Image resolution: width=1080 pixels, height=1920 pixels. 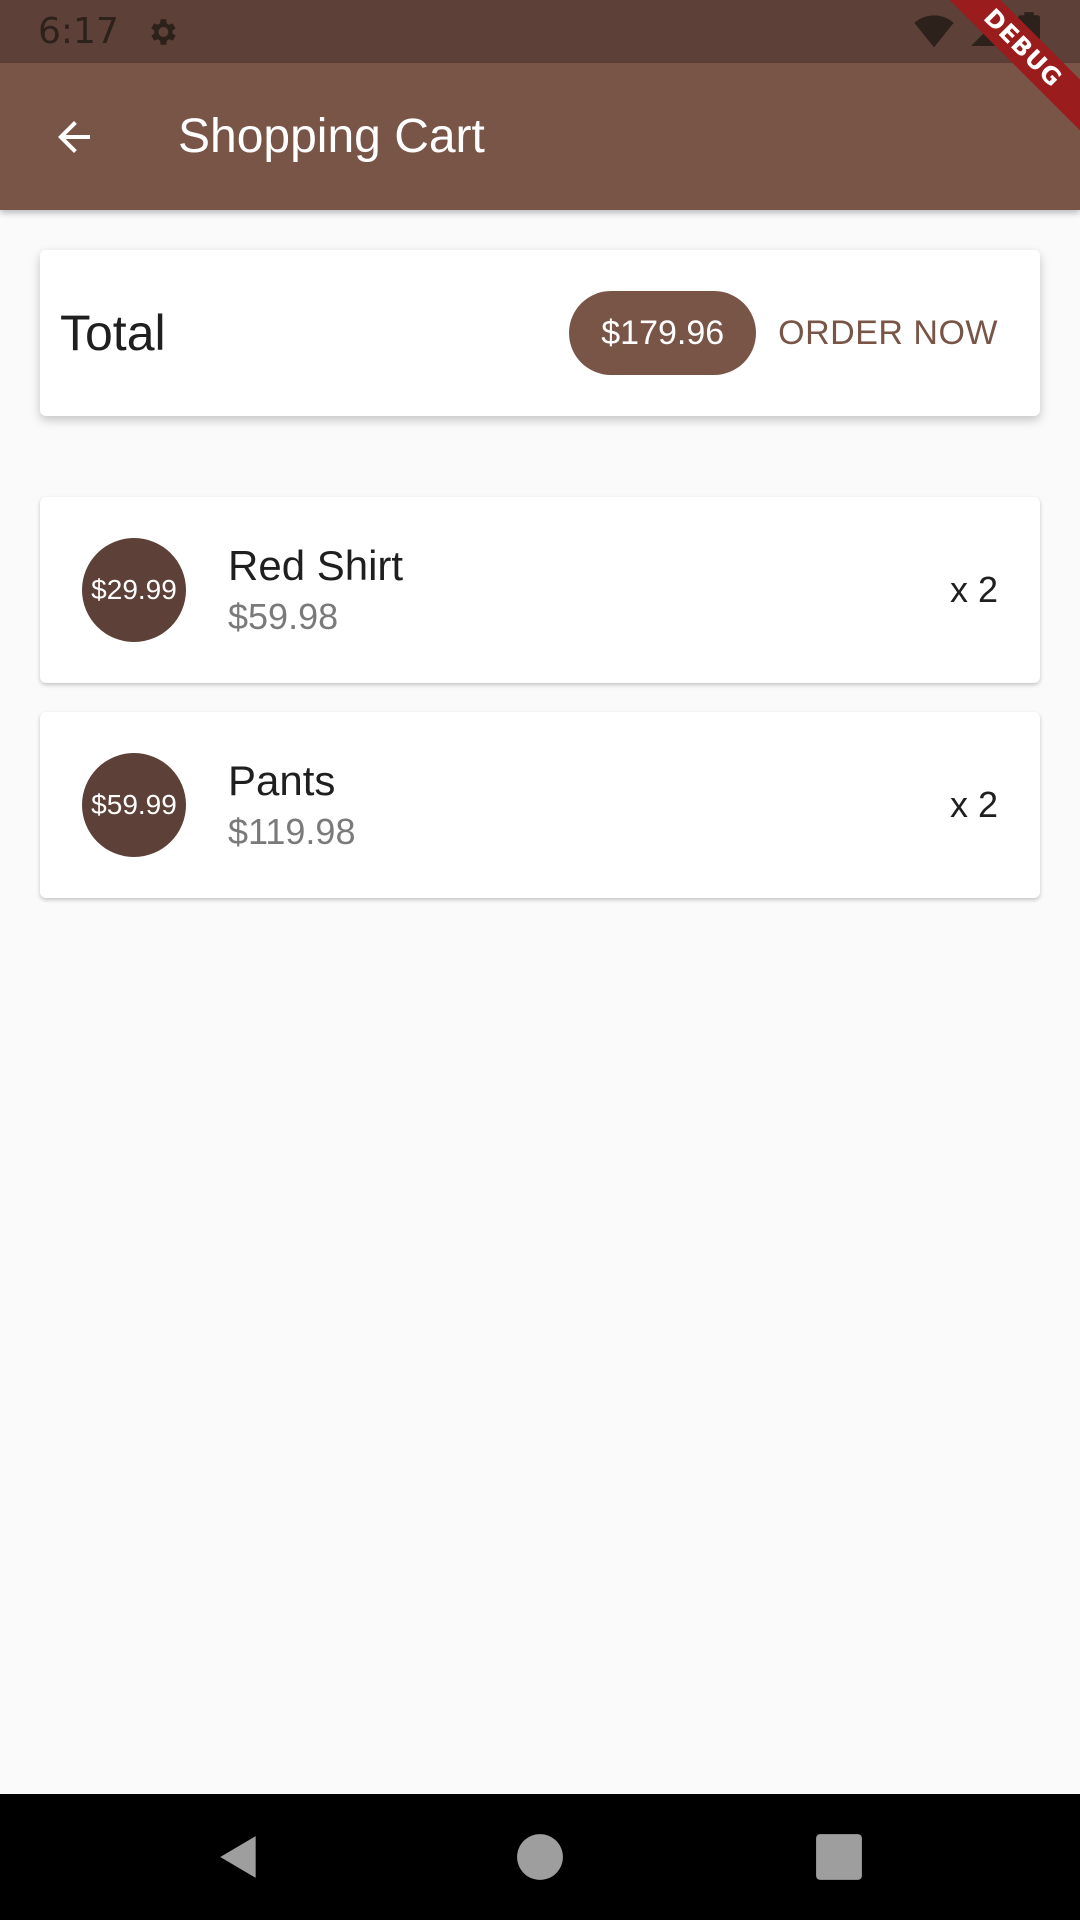 I want to click on item-subtotal: $119.98, so click(x=292, y=831).